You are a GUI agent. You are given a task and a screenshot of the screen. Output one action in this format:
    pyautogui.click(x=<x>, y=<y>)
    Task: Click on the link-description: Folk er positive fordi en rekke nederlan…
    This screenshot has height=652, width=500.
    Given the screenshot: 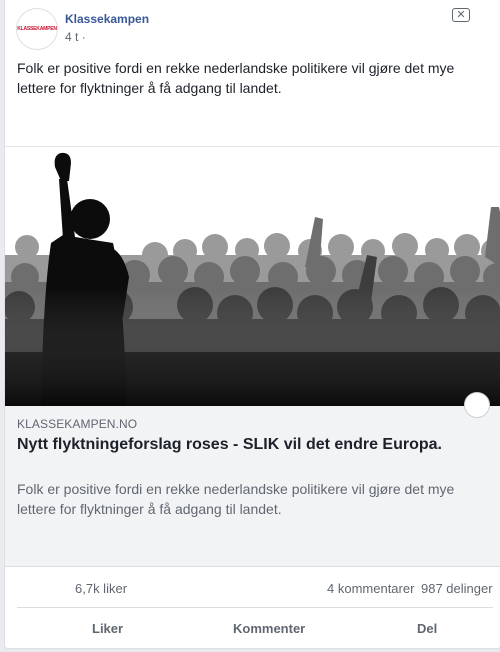 What is the action you would take?
    pyautogui.click(x=236, y=499)
    